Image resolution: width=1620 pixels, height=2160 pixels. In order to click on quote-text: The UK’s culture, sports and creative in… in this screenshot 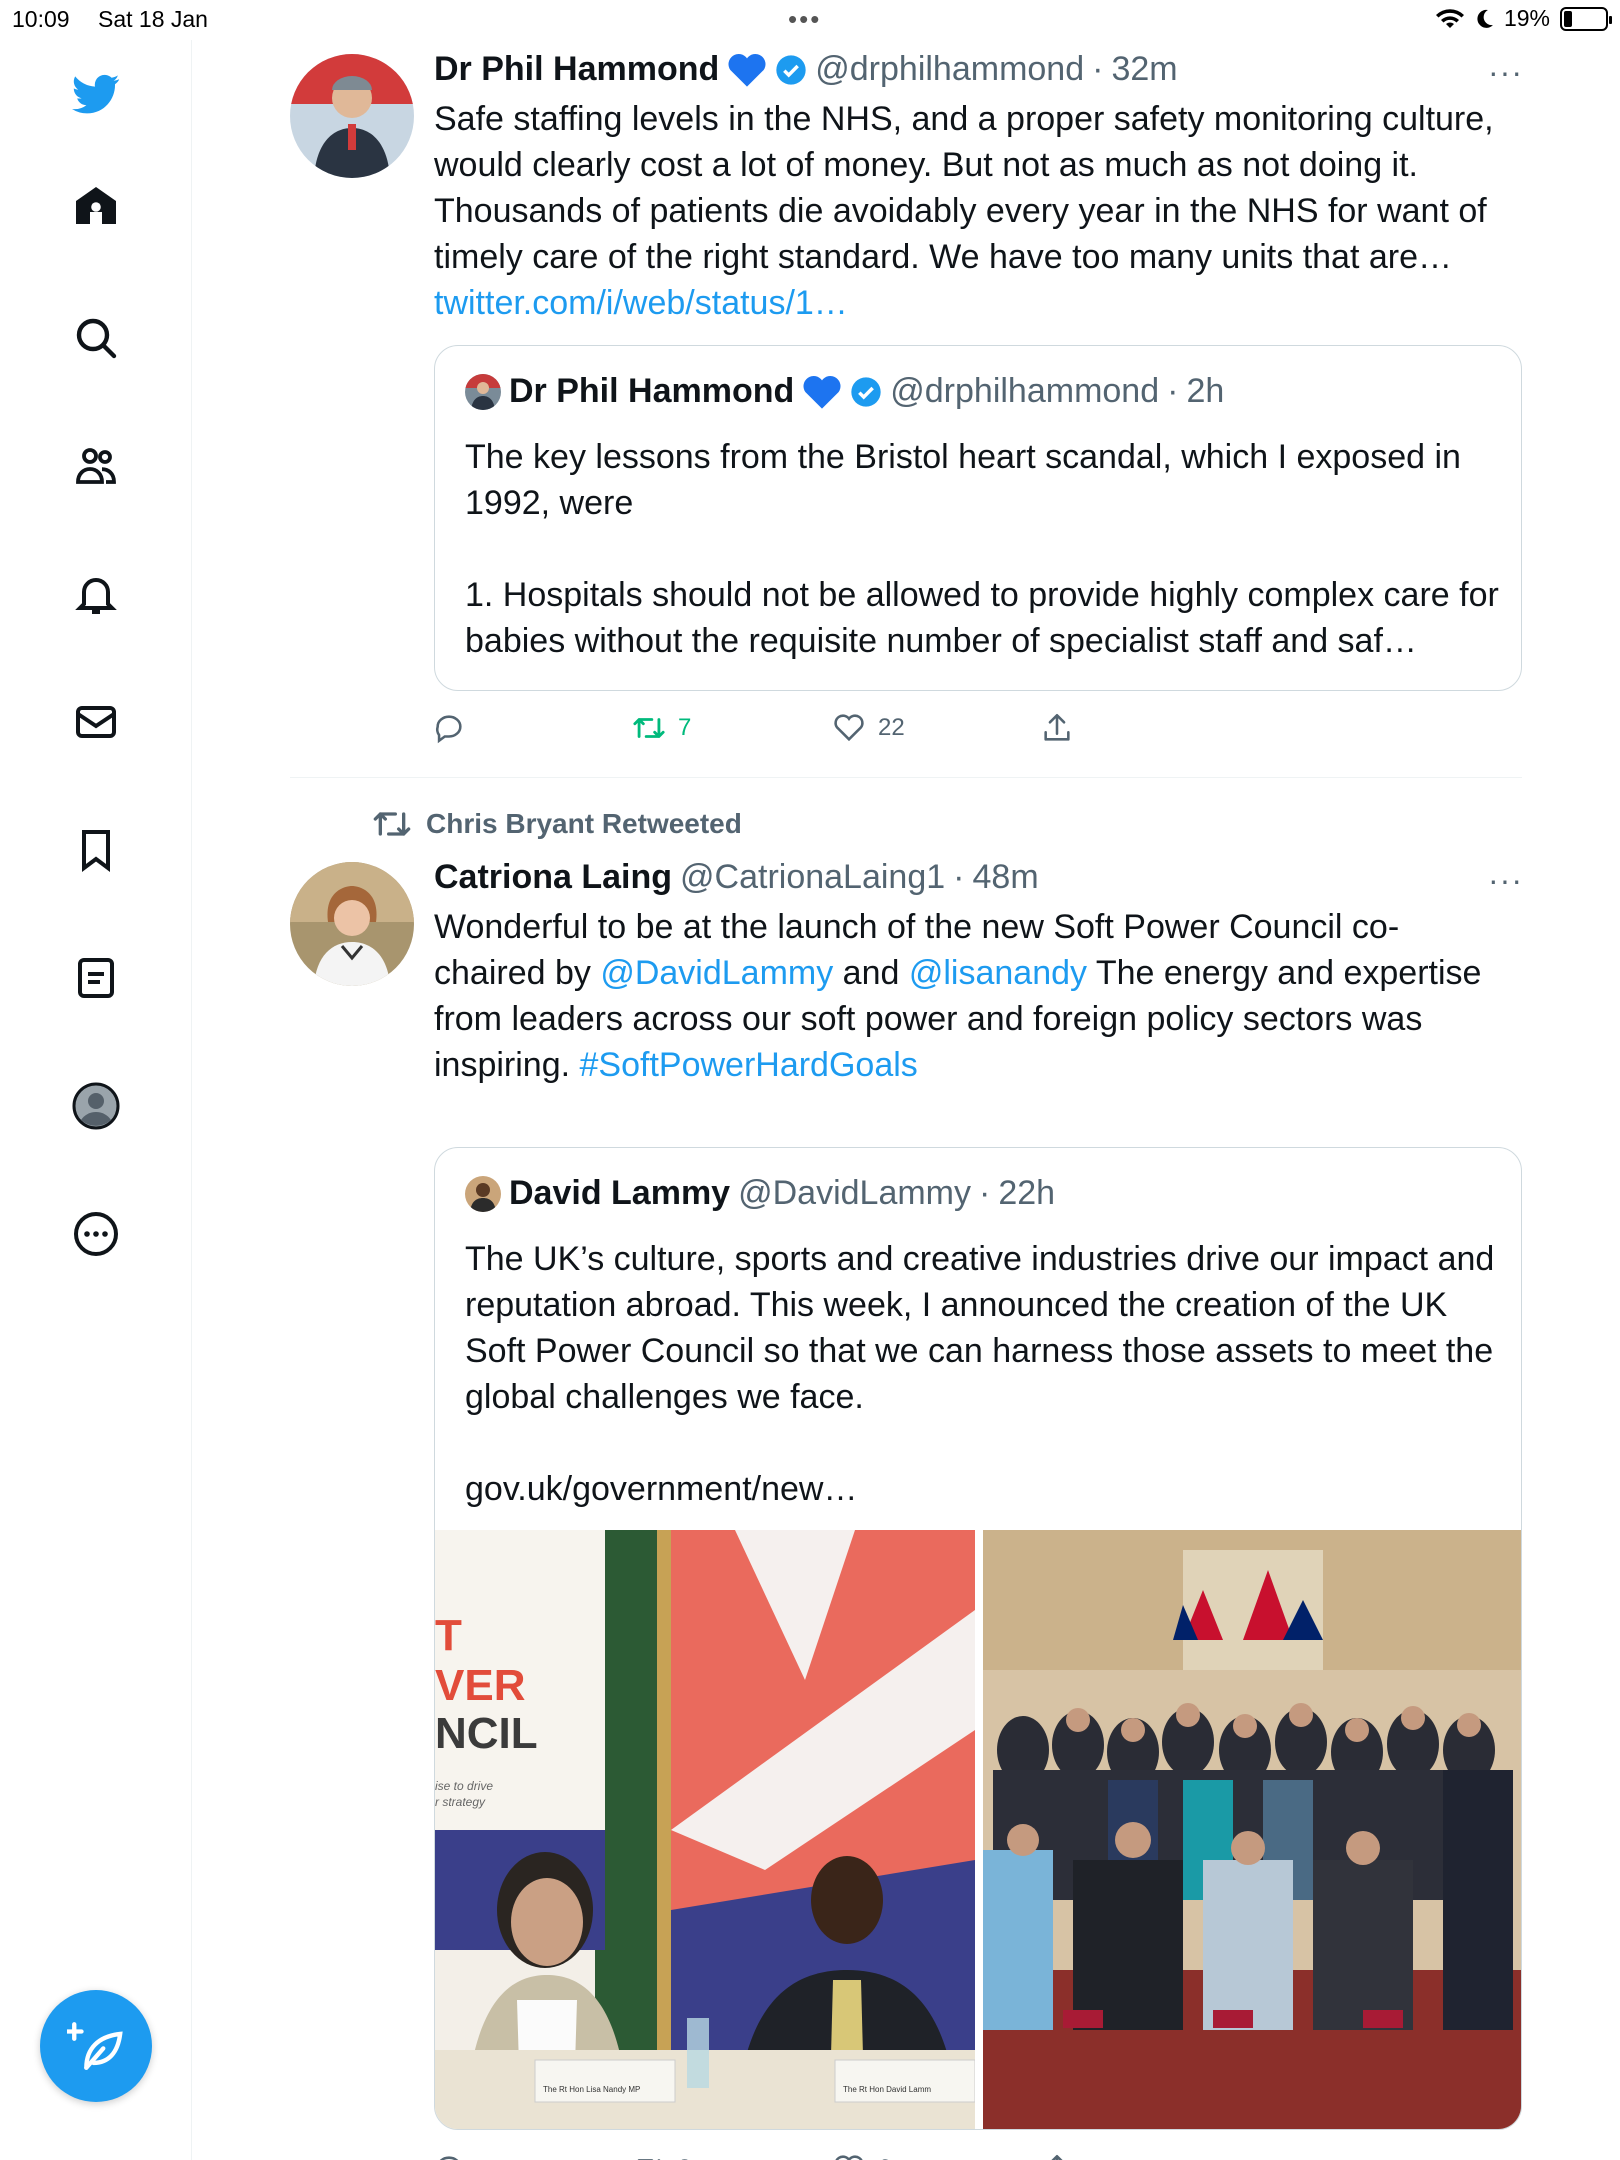, I will do `click(985, 1374)`.